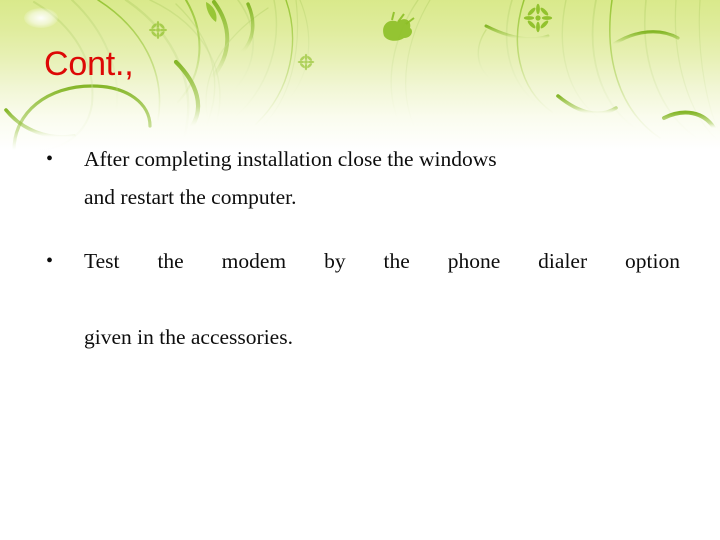  Describe the element at coordinates (306, 62) in the screenshot. I see `flower-center` at that location.